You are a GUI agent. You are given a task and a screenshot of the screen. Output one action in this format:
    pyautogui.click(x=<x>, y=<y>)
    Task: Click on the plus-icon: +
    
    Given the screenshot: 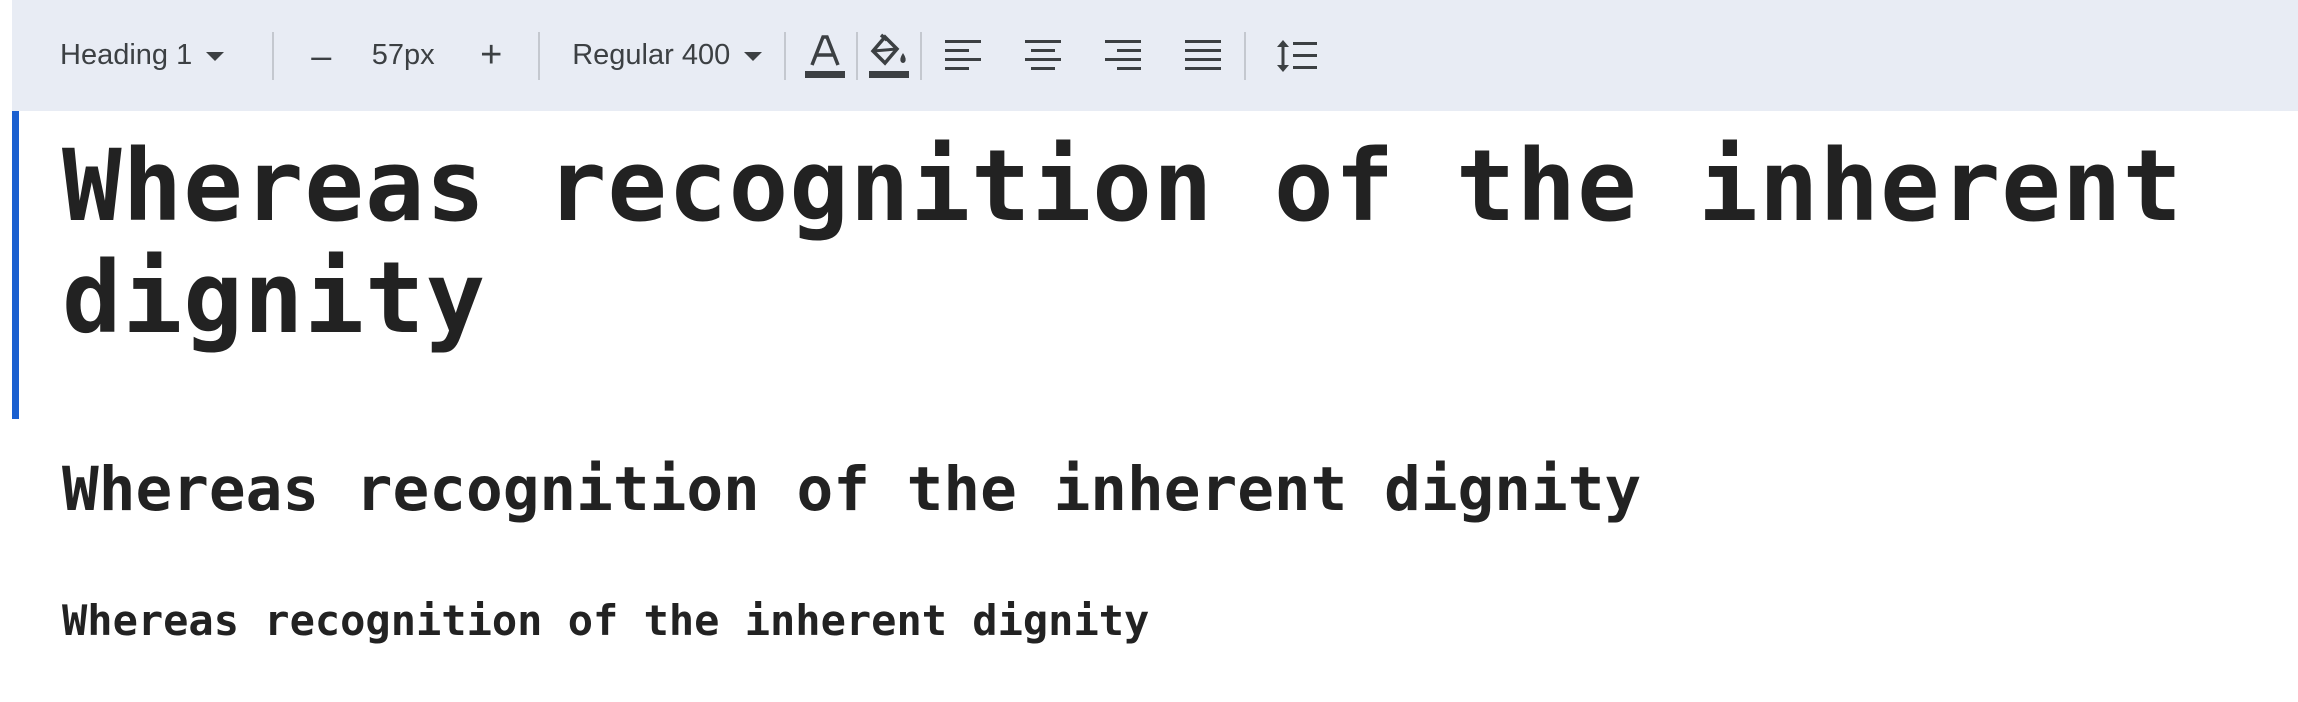 What is the action you would take?
    pyautogui.click(x=491, y=55)
    